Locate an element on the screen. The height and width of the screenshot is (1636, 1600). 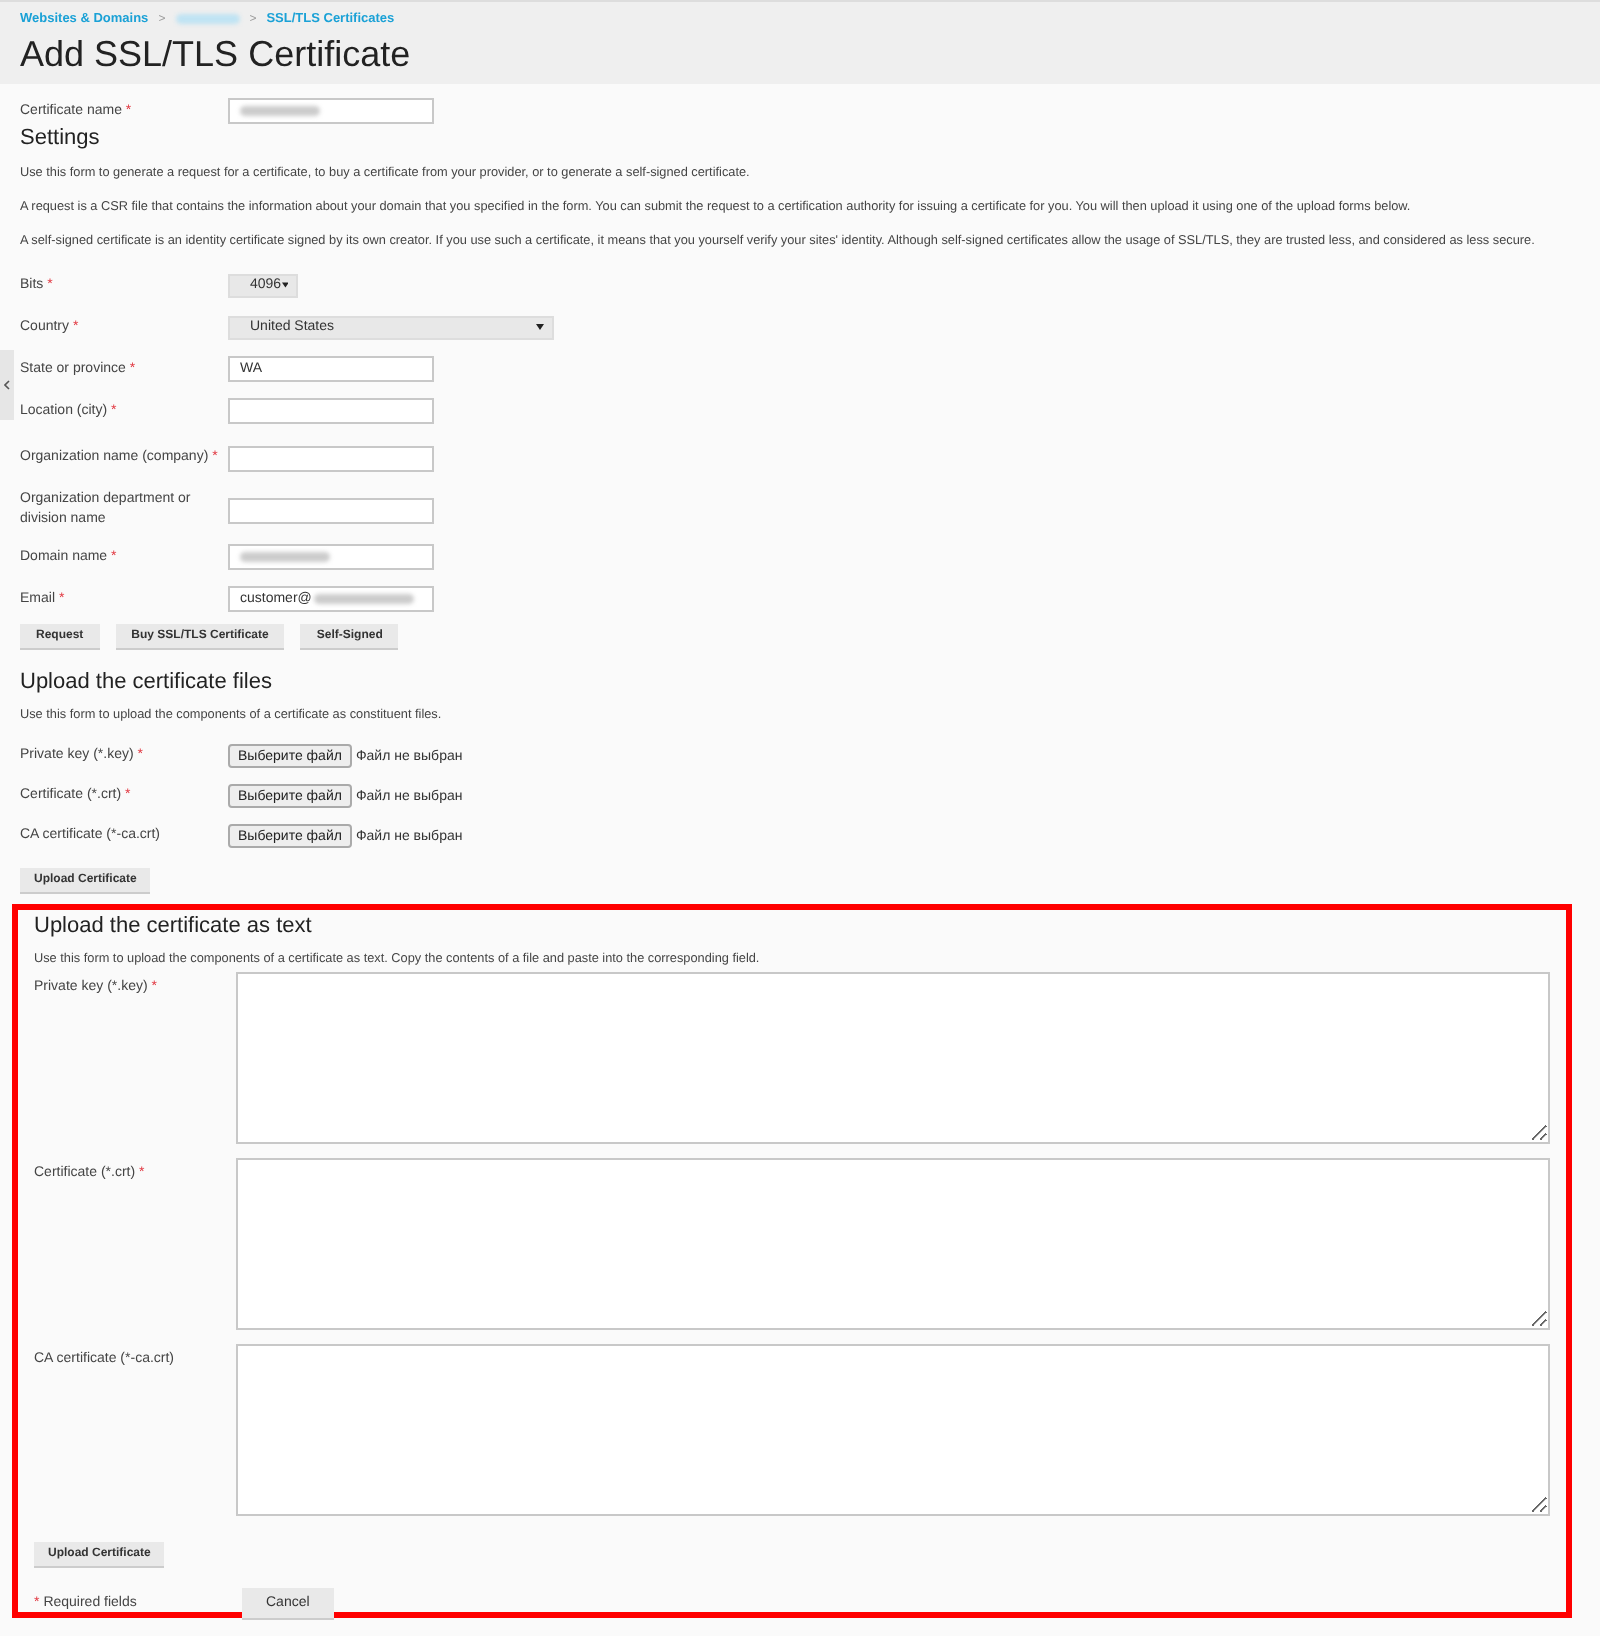
section-heading: Settings is located at coordinates (61, 138).